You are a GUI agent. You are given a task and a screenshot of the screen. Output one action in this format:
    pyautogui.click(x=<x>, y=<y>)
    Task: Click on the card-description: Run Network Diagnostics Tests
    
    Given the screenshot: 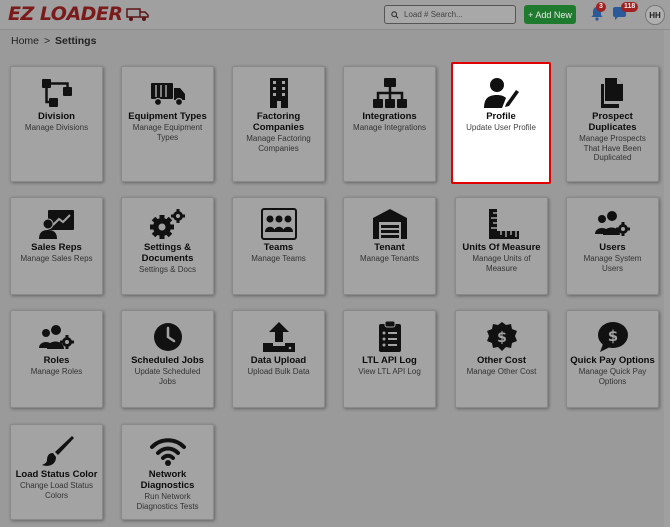 What is the action you would take?
    pyautogui.click(x=167, y=501)
    